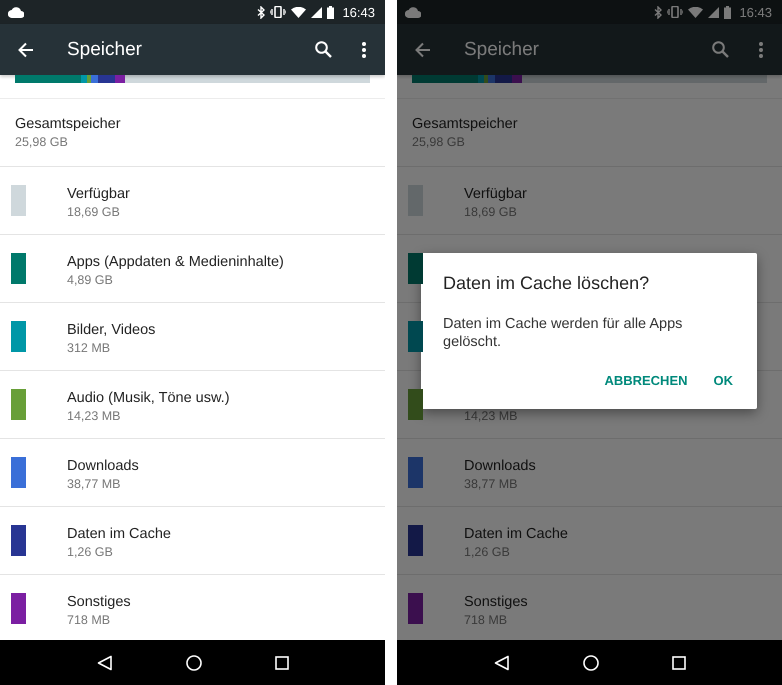 This screenshot has height=685, width=782. I want to click on category-size: 4,89 GB, so click(90, 279).